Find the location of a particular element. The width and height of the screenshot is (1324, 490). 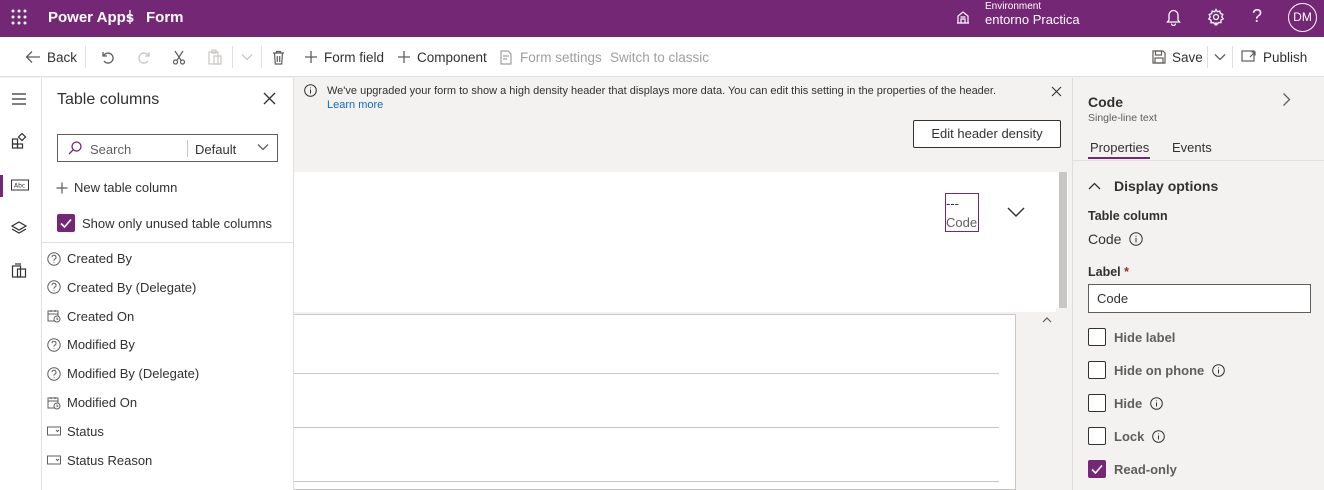

environment-name: entorno Practica is located at coordinates (1032, 19).